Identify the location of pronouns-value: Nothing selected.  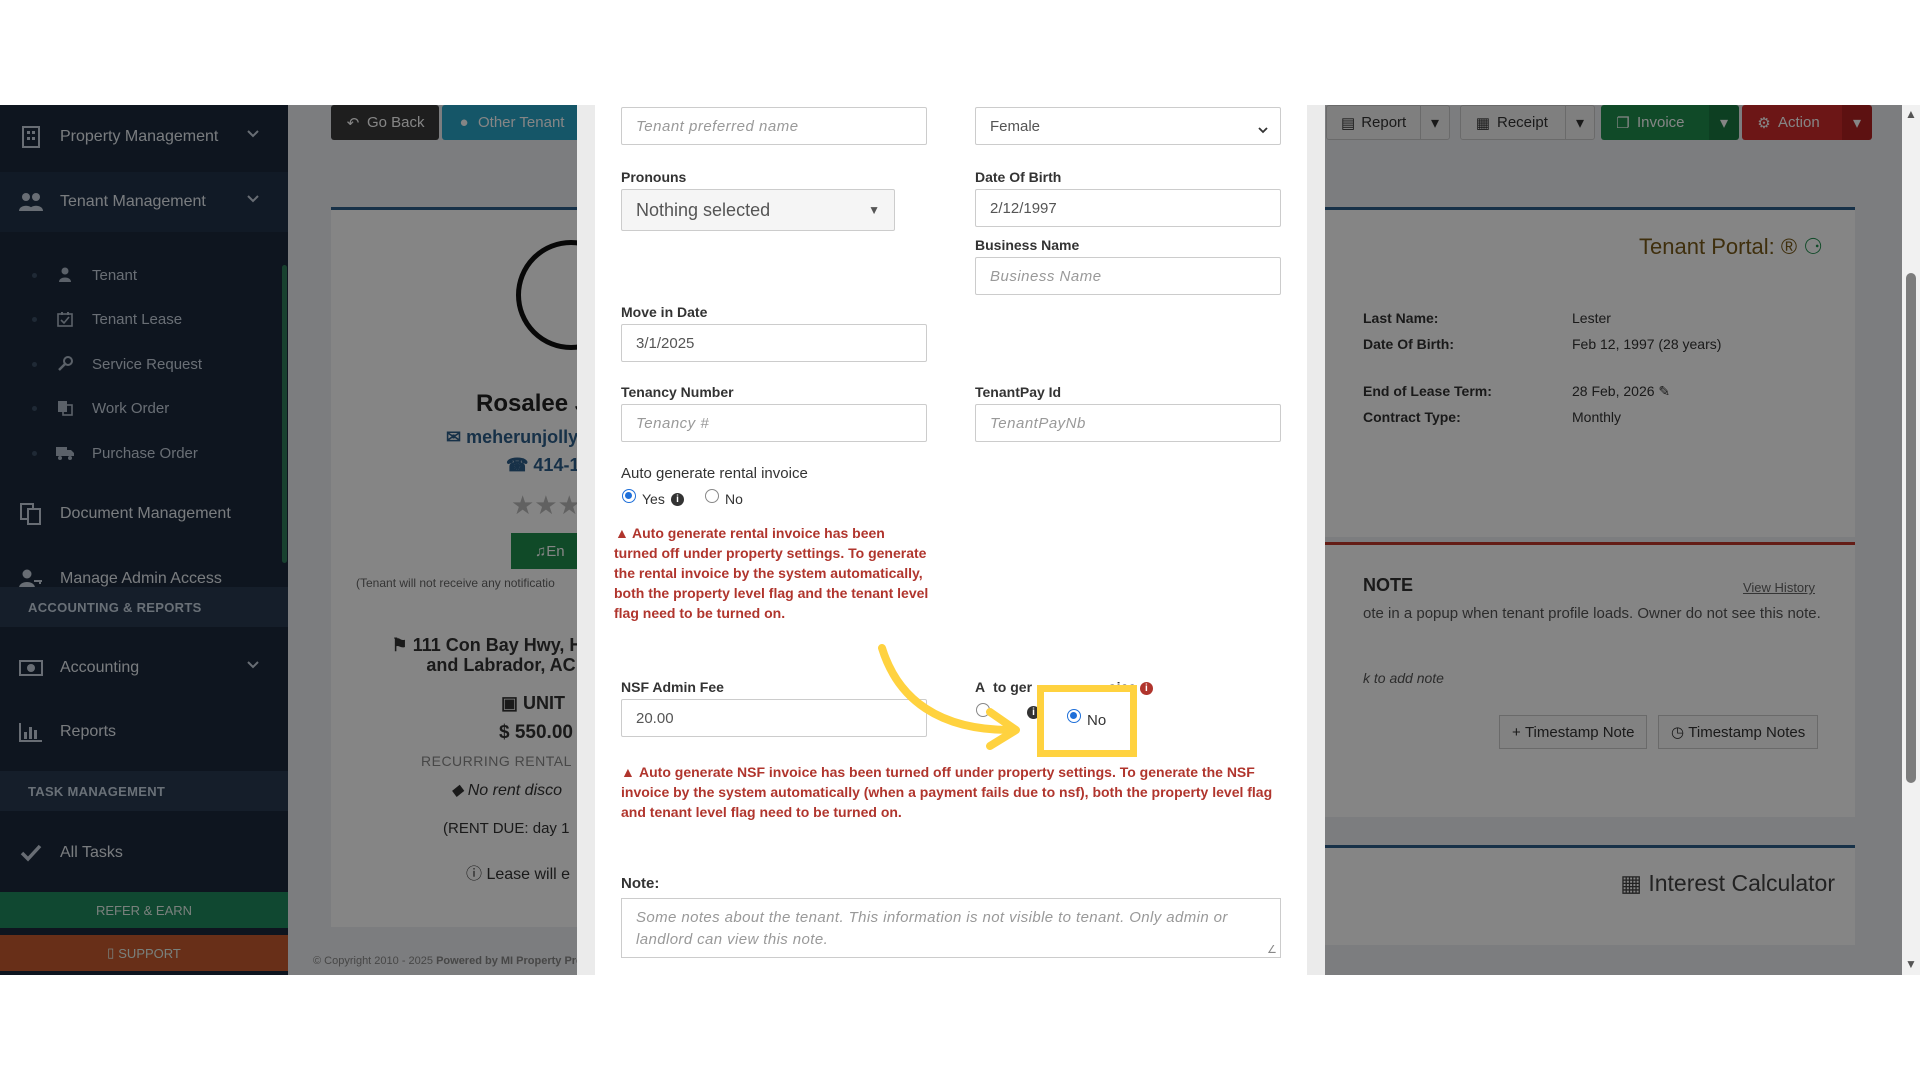
(703, 209).